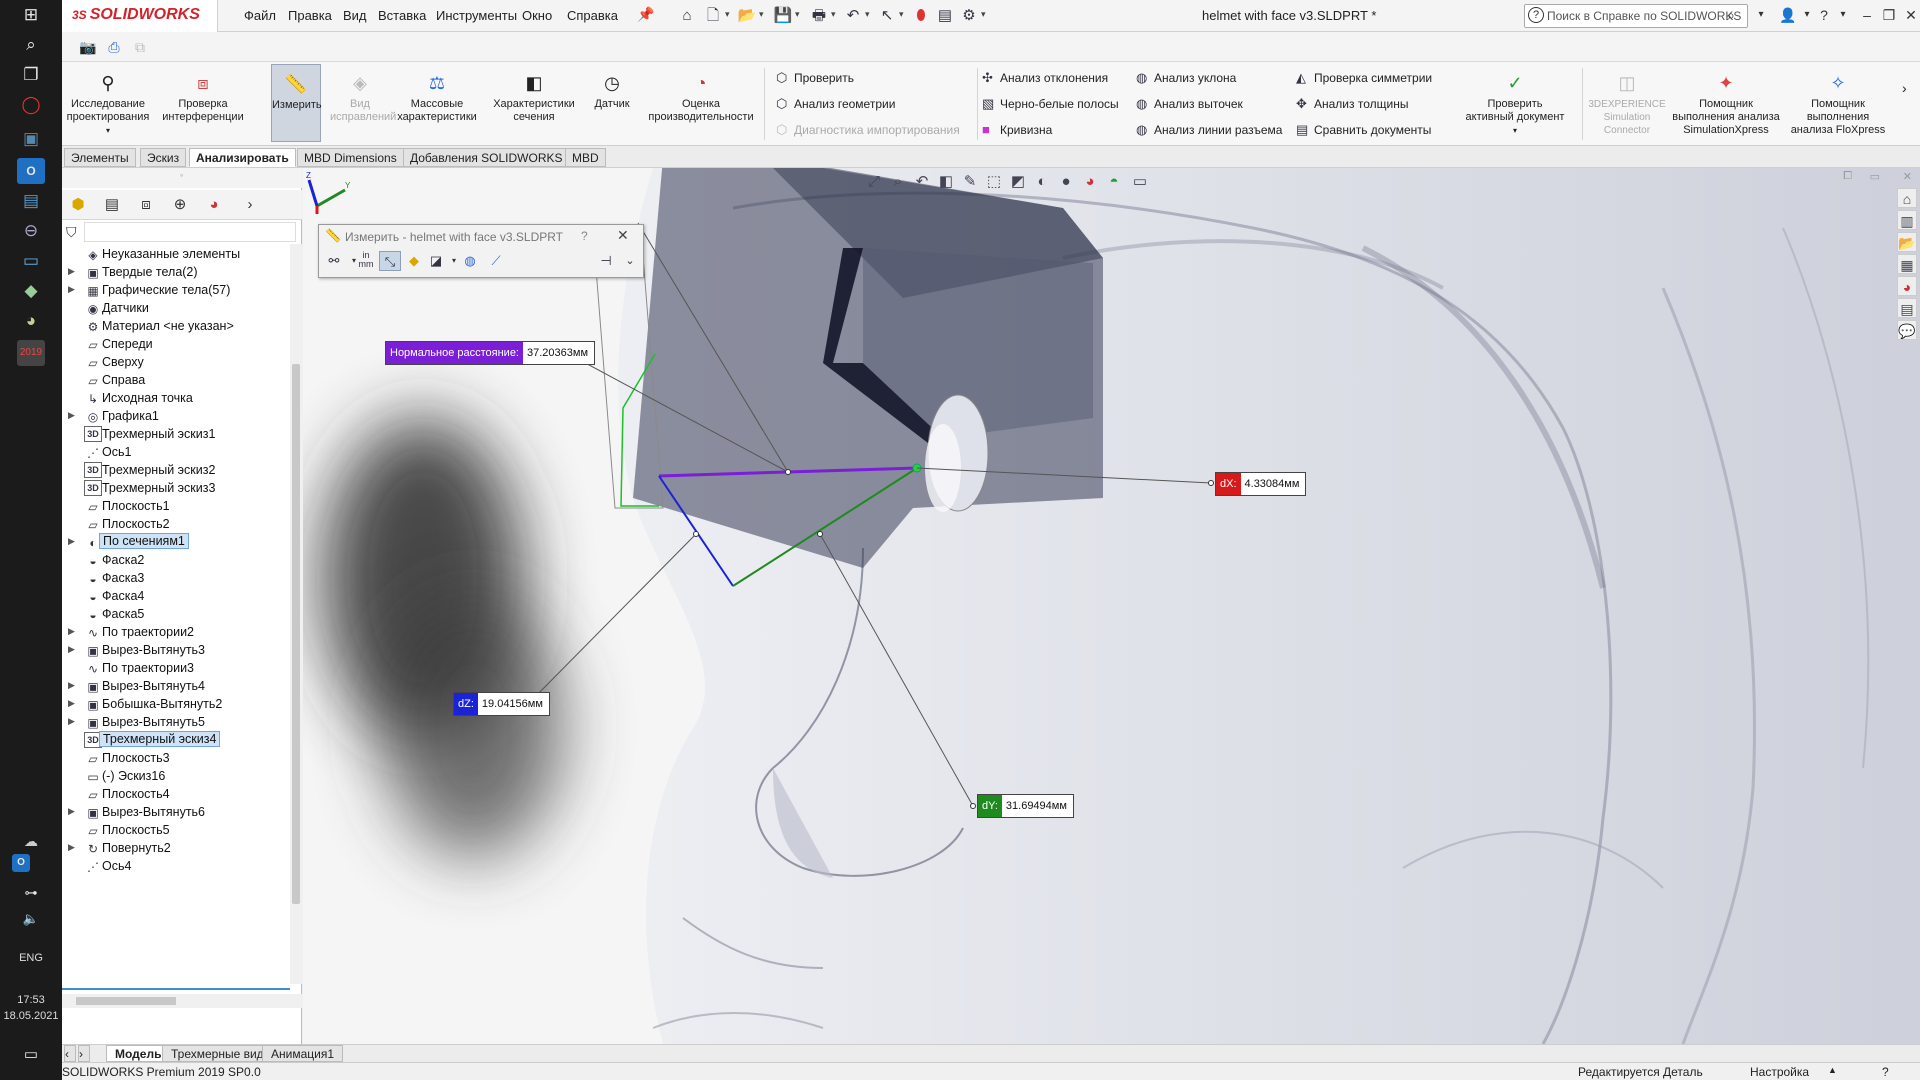 This screenshot has height=1080, width=1920. Describe the element at coordinates (138, 1053) in the screenshot. I see `tab-model: Модель` at that location.